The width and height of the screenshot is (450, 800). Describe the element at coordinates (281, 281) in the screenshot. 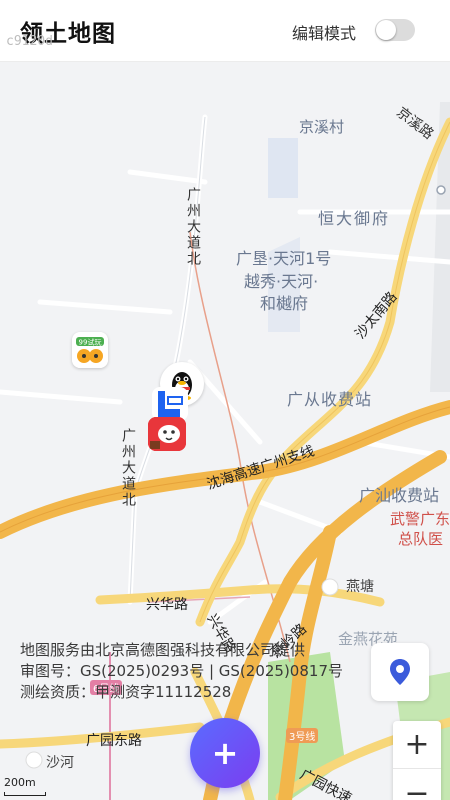

I see `place-label: 越秀·天河·` at that location.